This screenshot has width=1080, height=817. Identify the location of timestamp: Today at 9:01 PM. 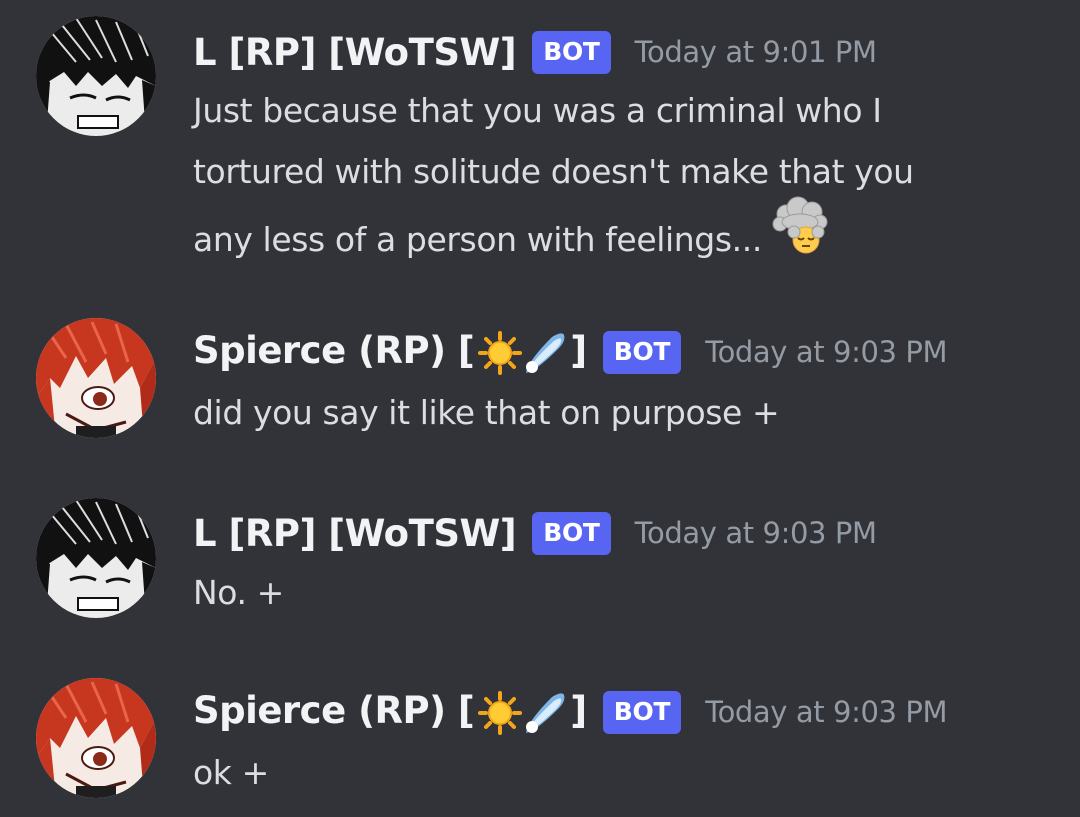
(756, 52).